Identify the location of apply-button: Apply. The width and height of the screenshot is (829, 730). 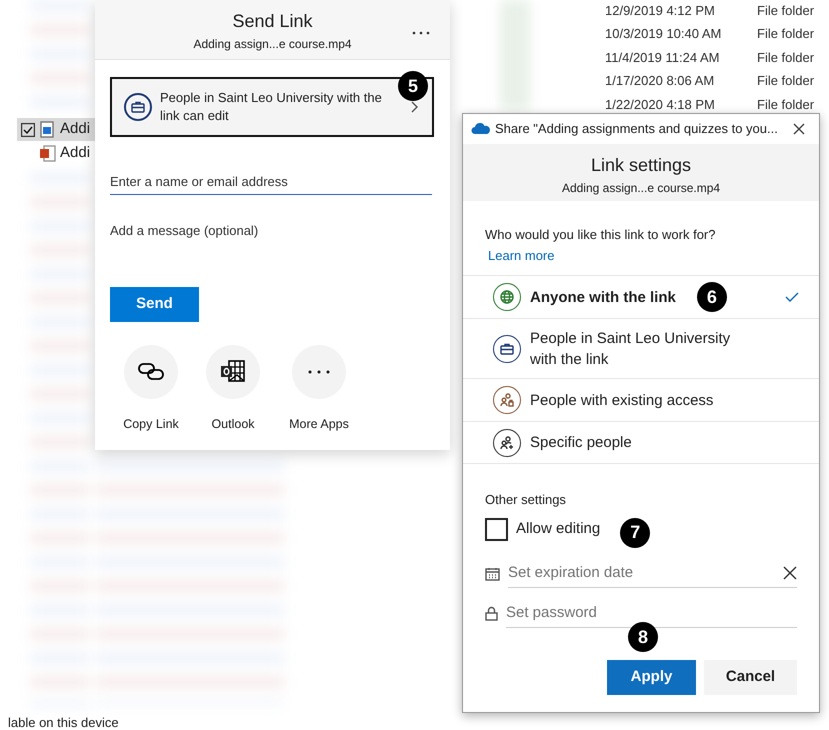
(651, 677).